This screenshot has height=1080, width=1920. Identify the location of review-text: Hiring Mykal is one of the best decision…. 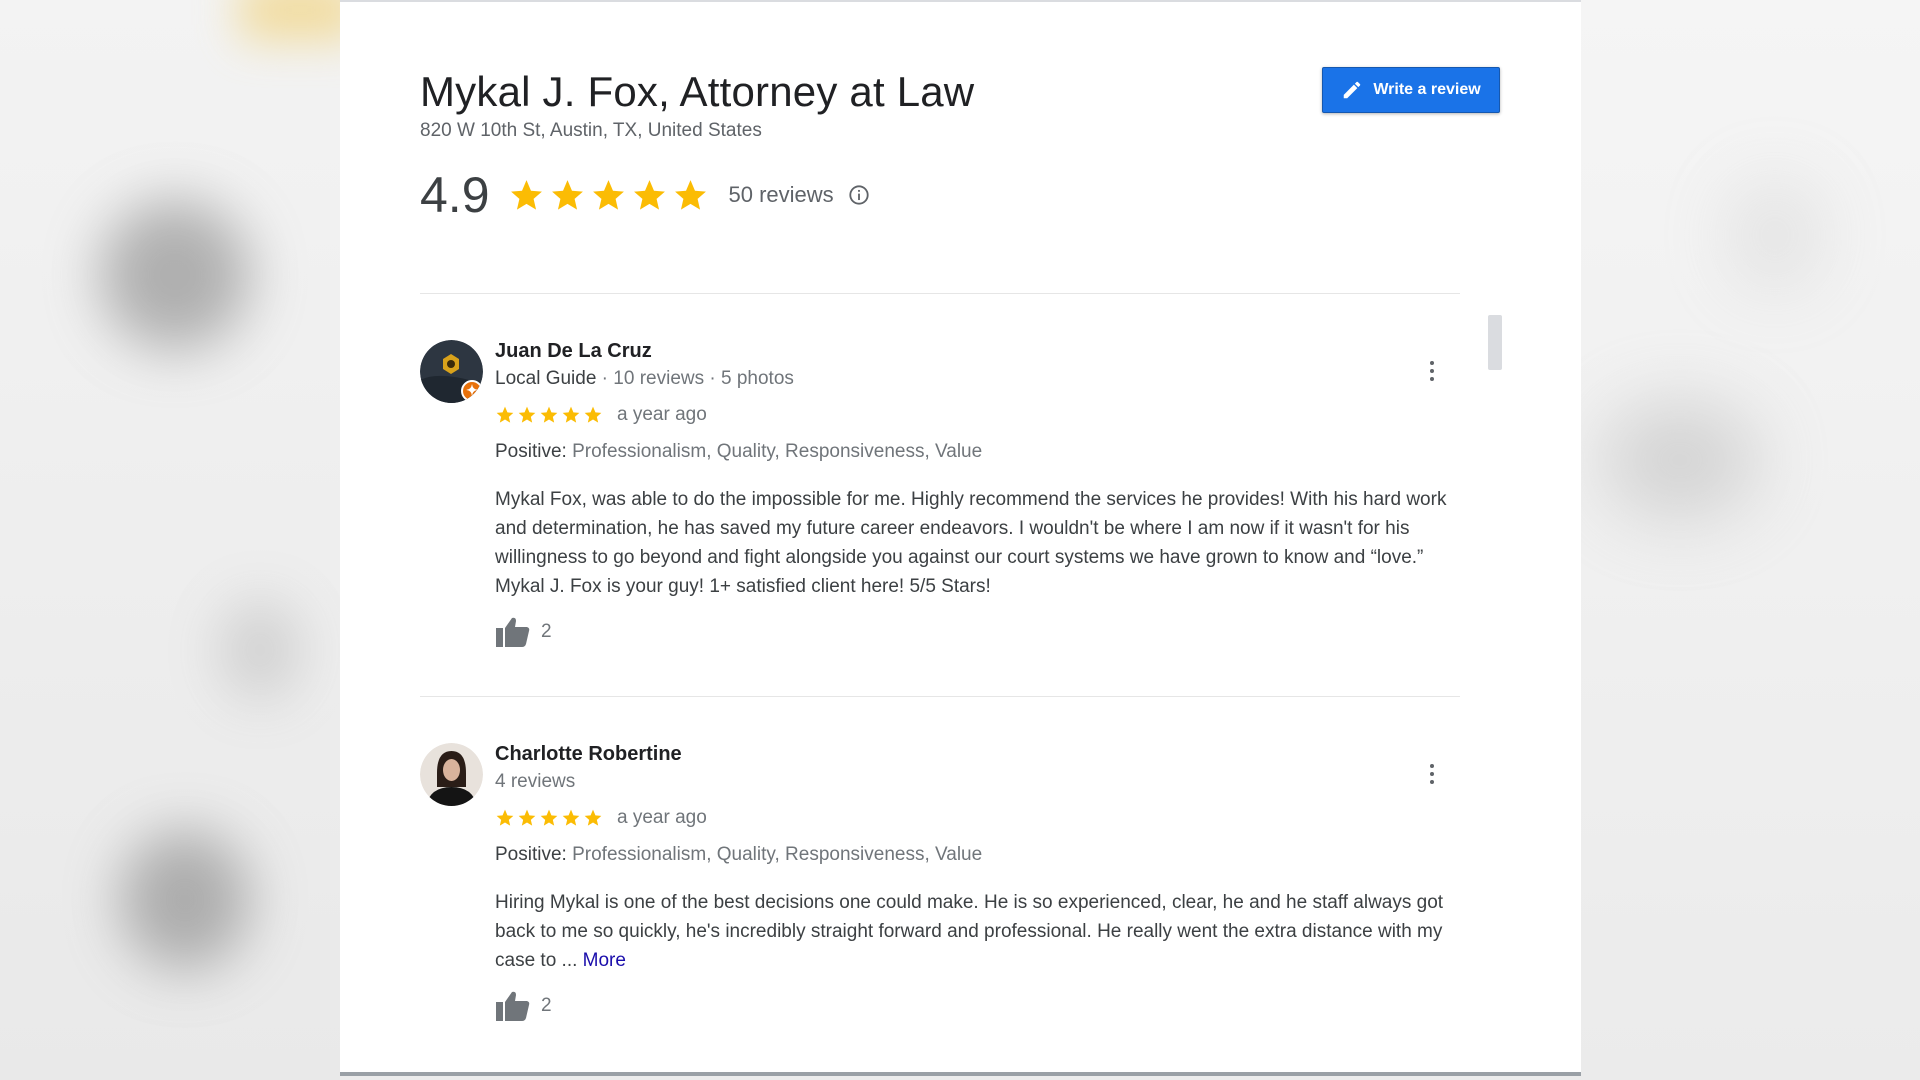
(977, 931).